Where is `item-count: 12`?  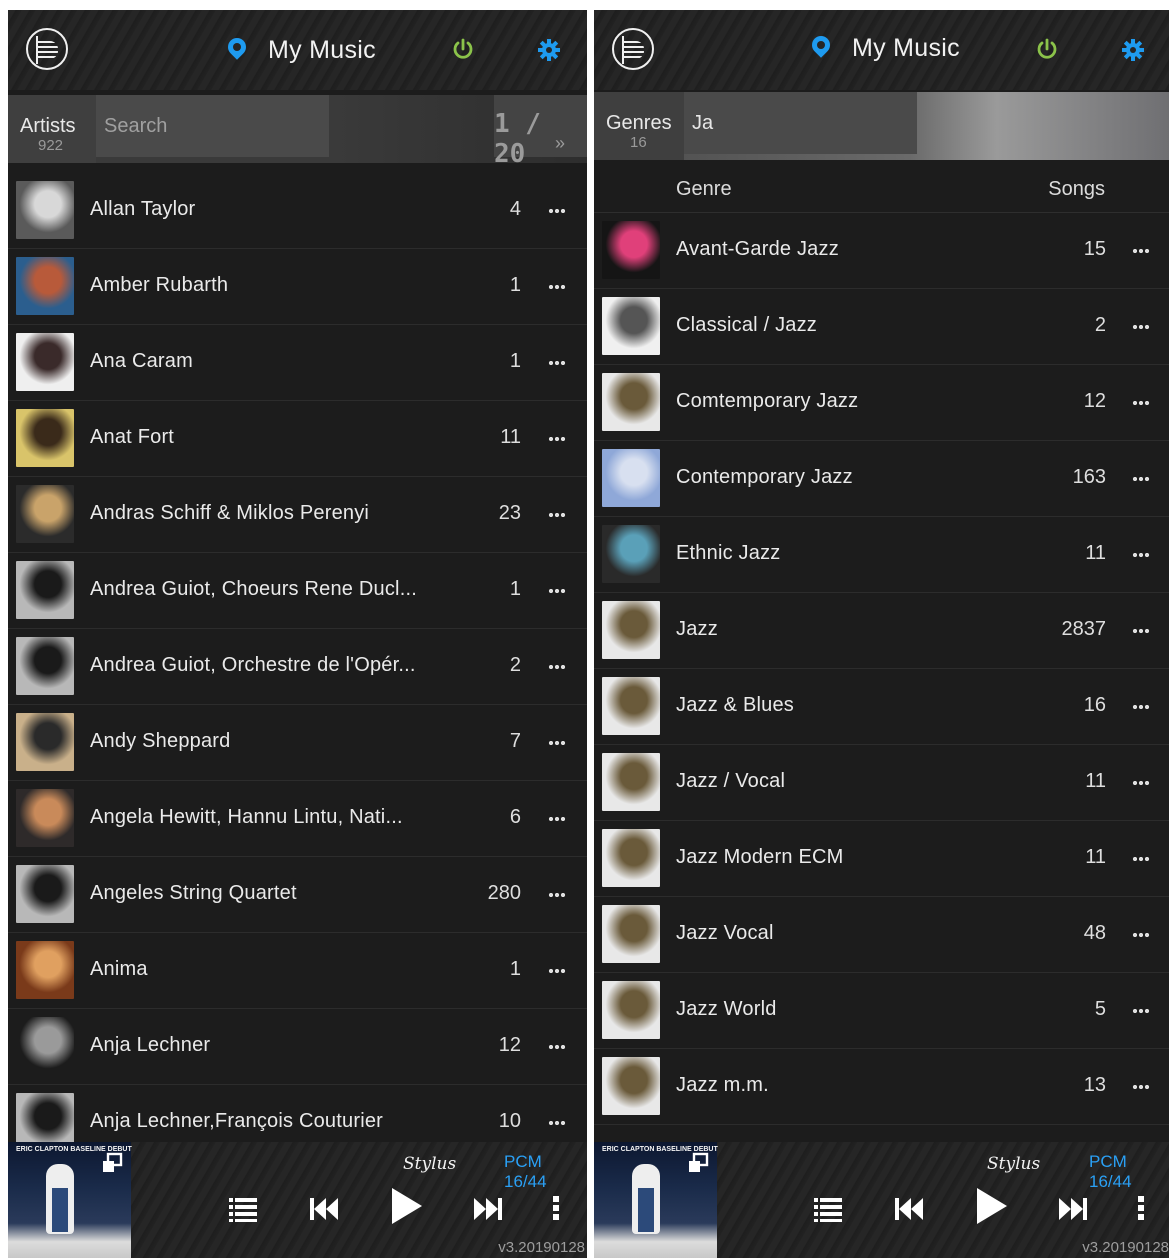 item-count: 12 is located at coordinates (509, 1045).